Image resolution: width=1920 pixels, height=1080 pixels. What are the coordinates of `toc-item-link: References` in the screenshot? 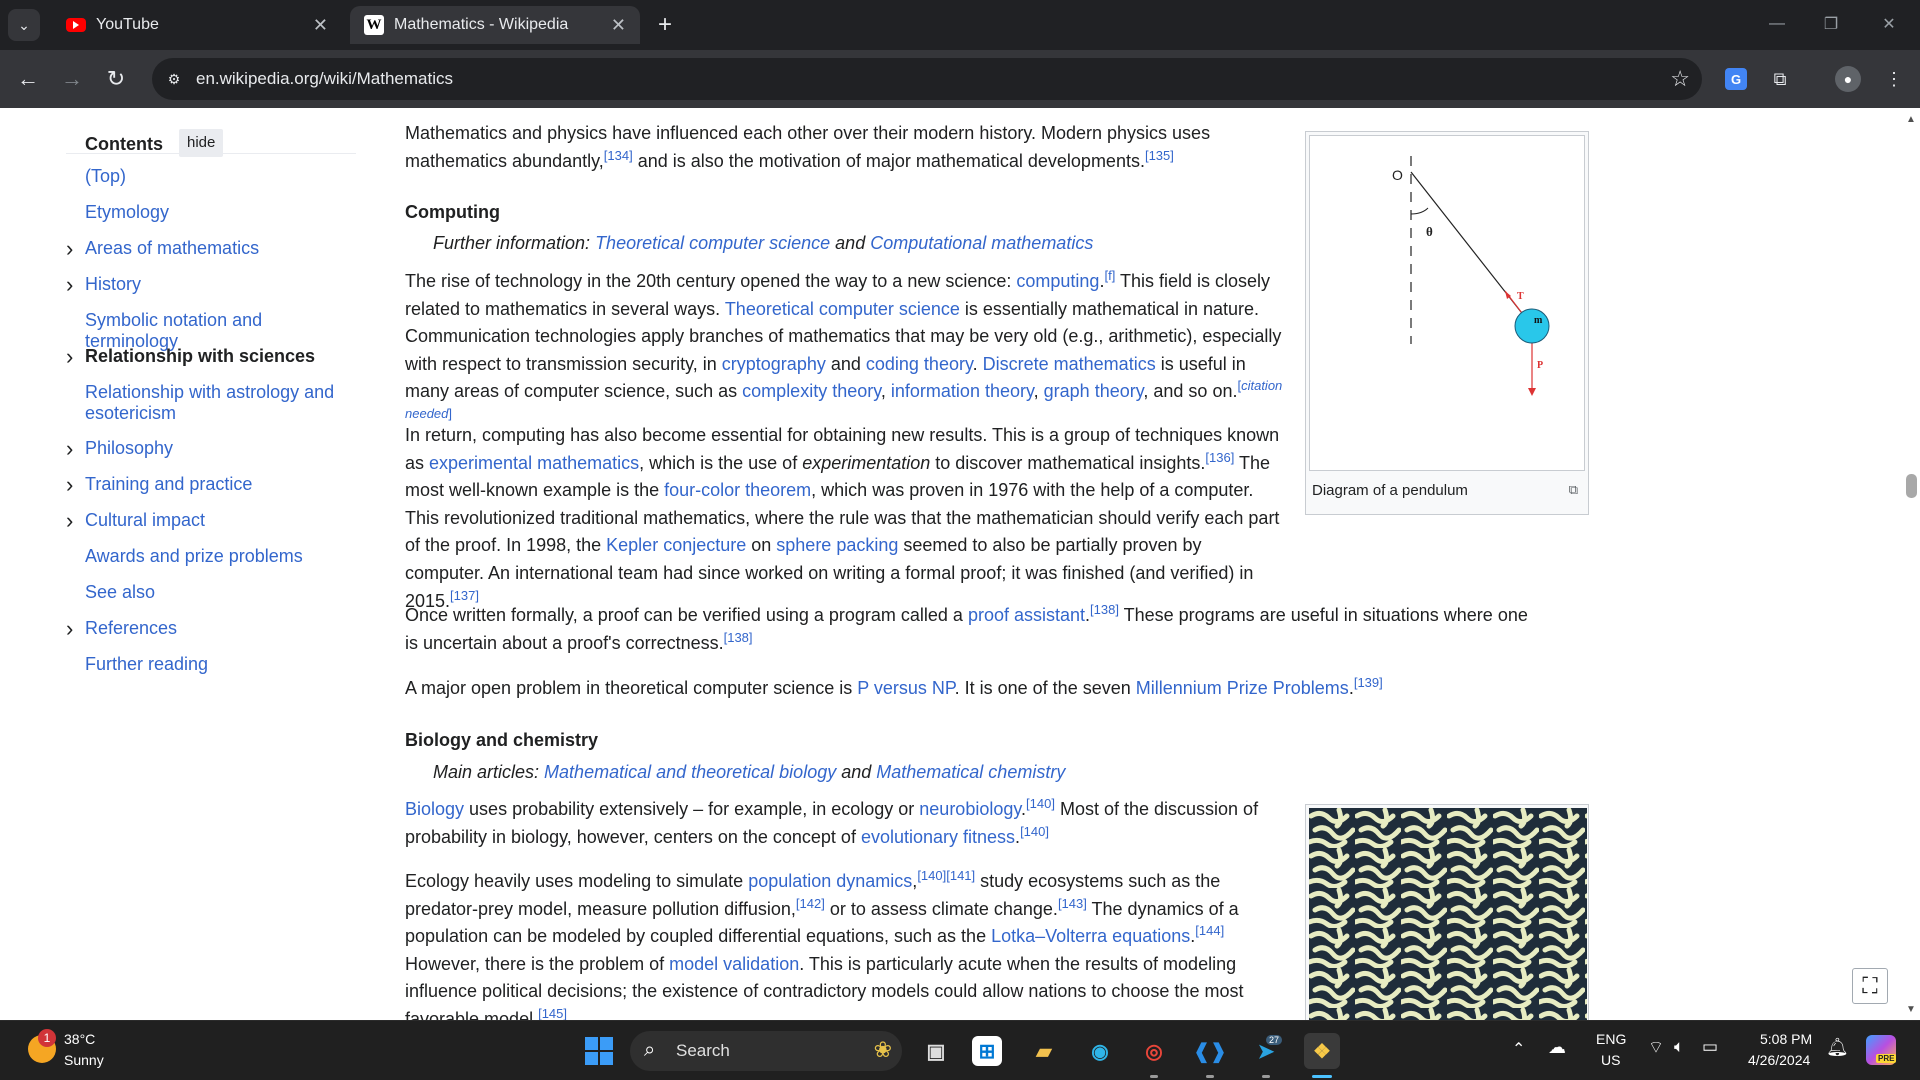 It's located at (220, 628).